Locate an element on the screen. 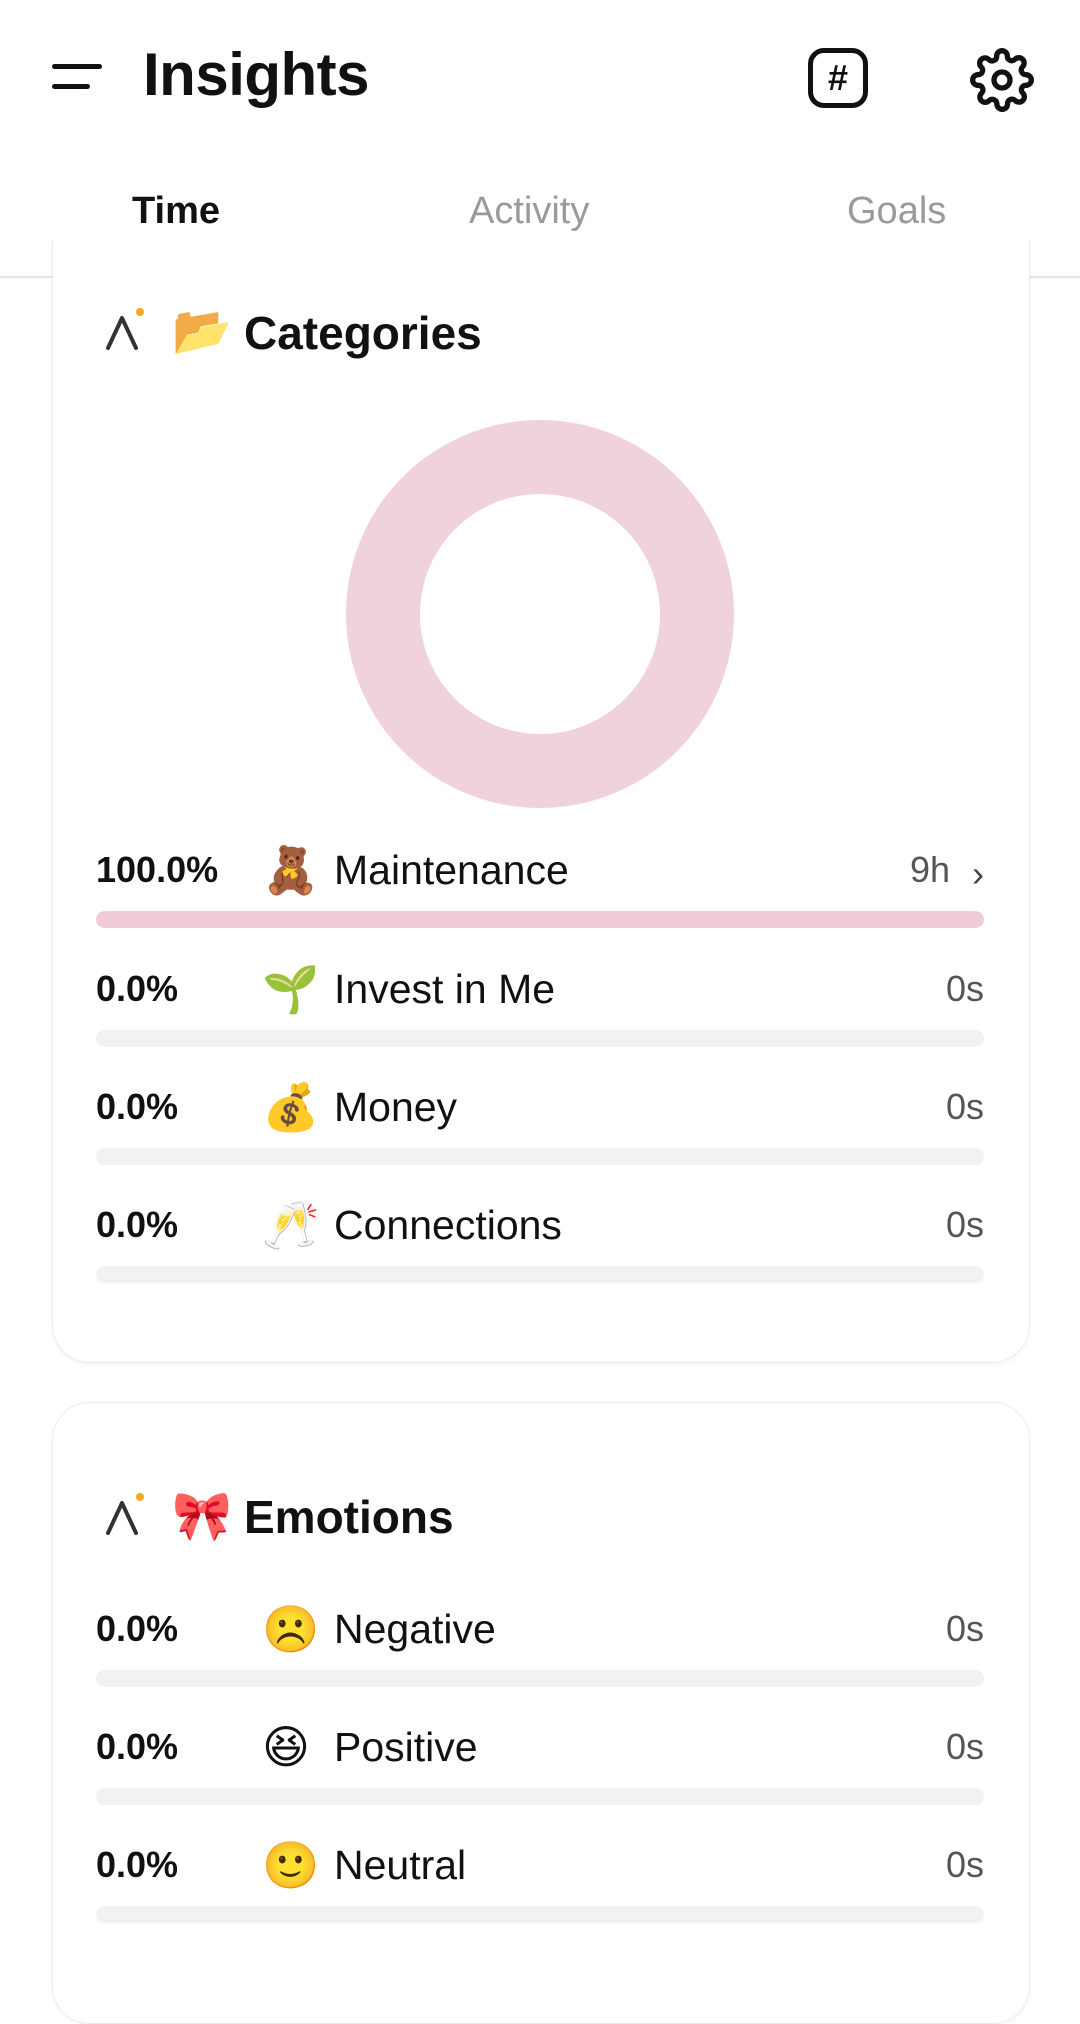  donut-segment-maintenance is located at coordinates (540, 614).